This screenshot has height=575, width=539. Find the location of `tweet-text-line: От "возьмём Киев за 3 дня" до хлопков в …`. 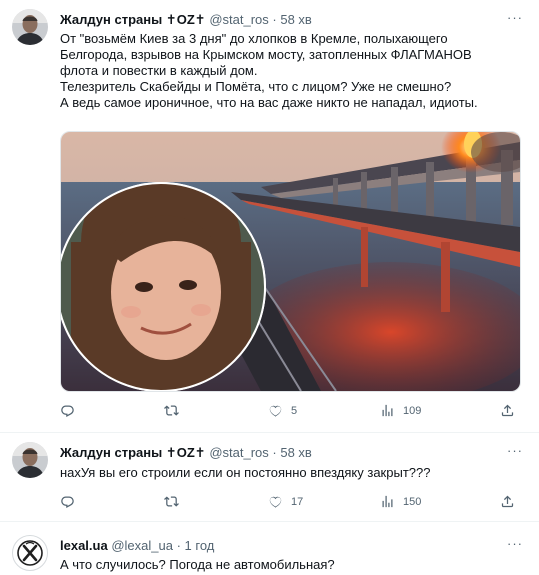

tweet-text-line: От "возьмём Киев за 3 дня" до хлопков в … is located at coordinates (254, 38).